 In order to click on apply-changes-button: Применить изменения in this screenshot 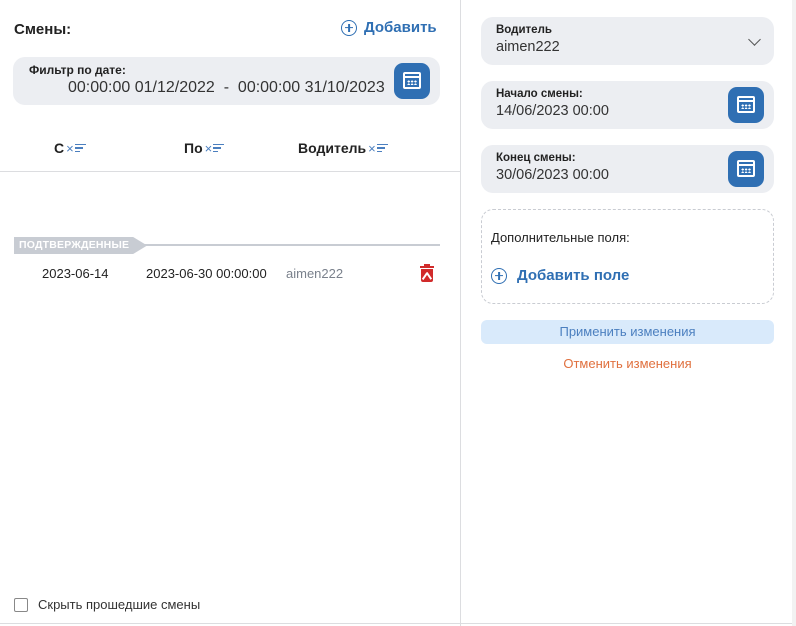, I will do `click(627, 332)`.